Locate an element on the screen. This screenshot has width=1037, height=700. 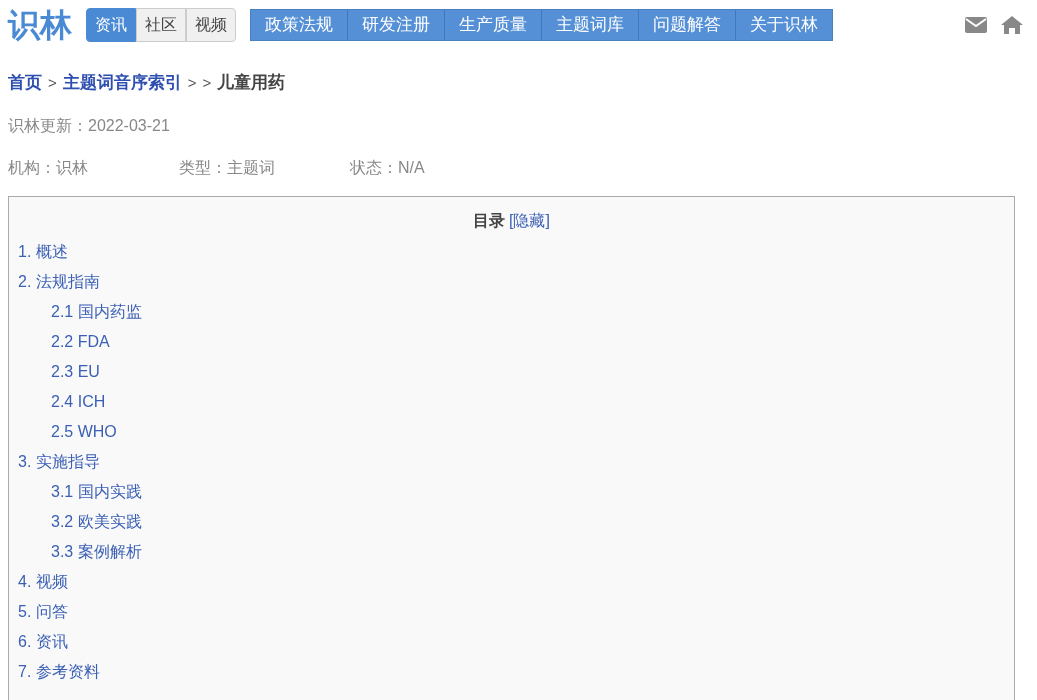
toc-link: 7. 参考资料 is located at coordinates (59, 671).